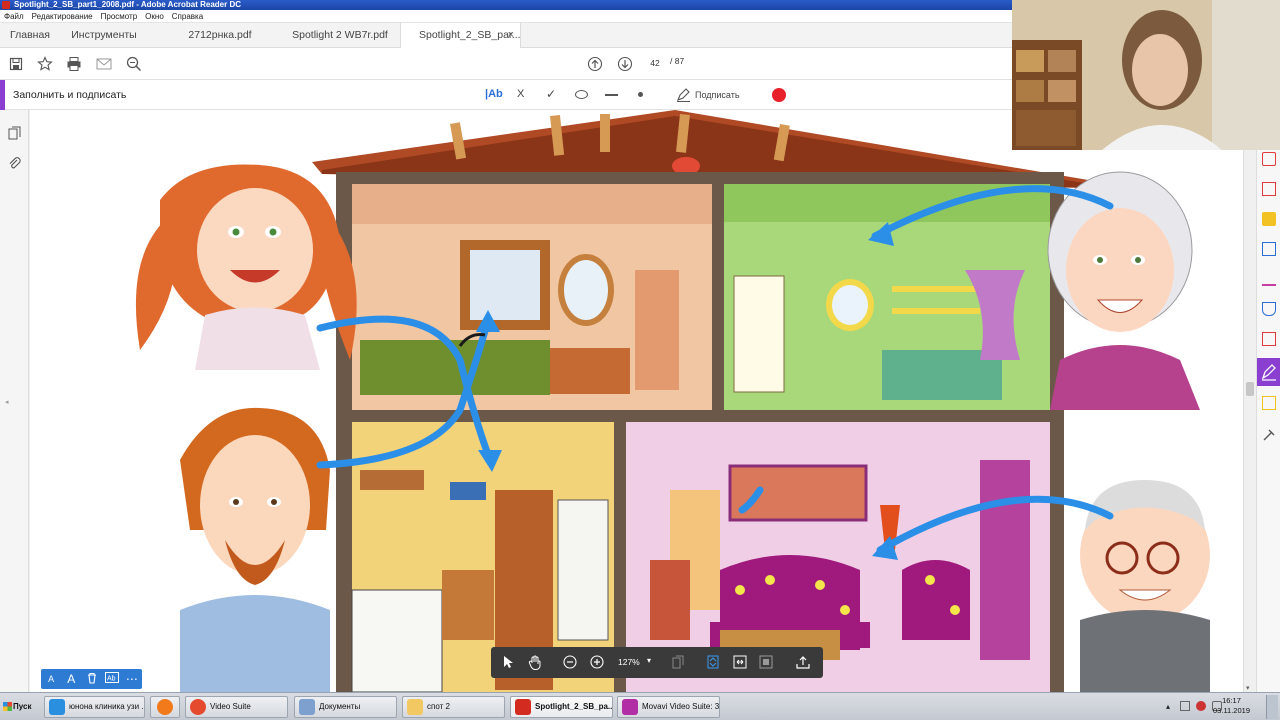 The image size is (1280, 720). What do you see at coordinates (18, 707) in the screenshot?
I see `start-button: Пуск` at bounding box center [18, 707].